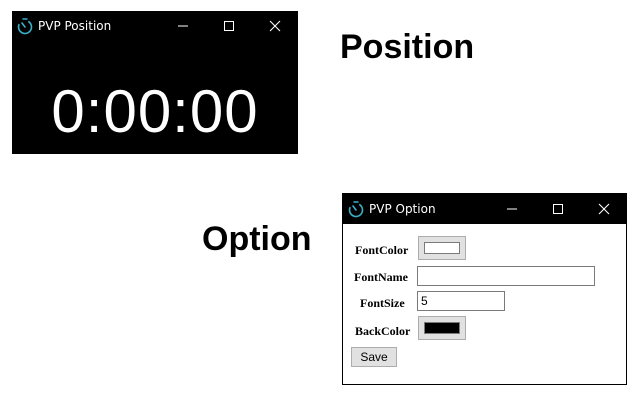 The image size is (640, 400). I want to click on option-maximize-button, so click(558, 209).